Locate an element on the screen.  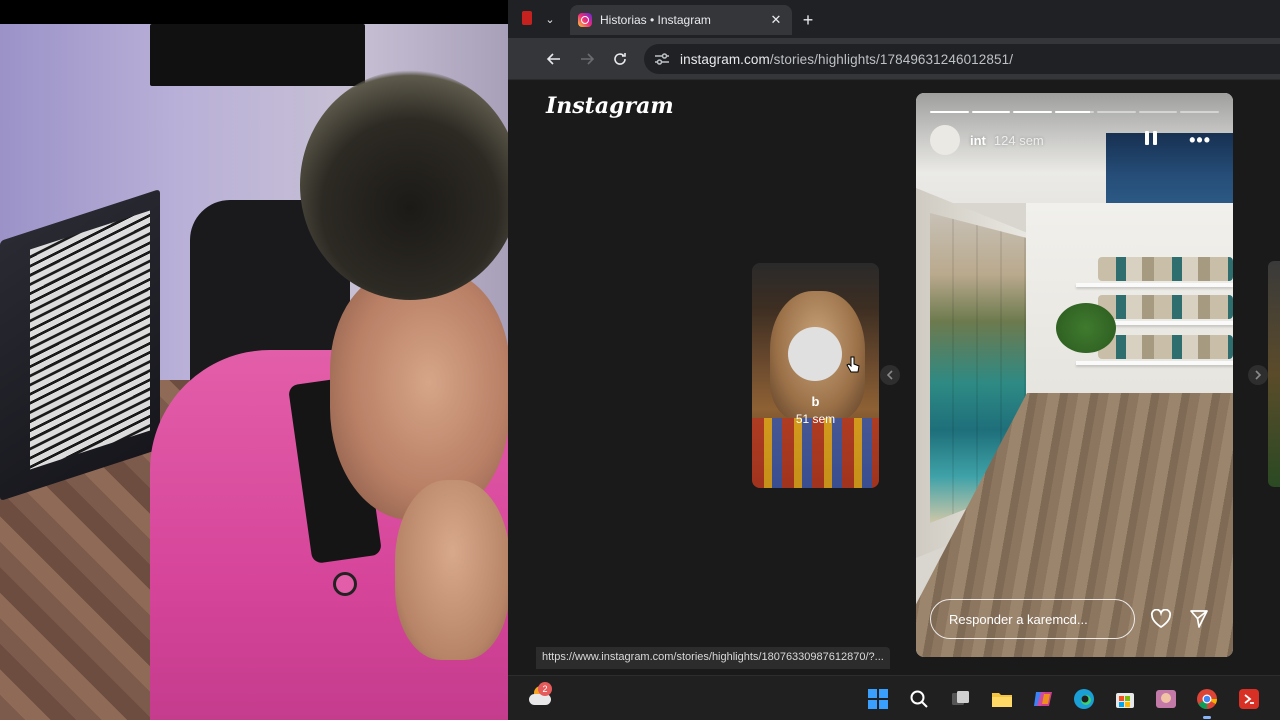
tab-instagram: Historias • Instagram ✕ is located at coordinates (681, 20).